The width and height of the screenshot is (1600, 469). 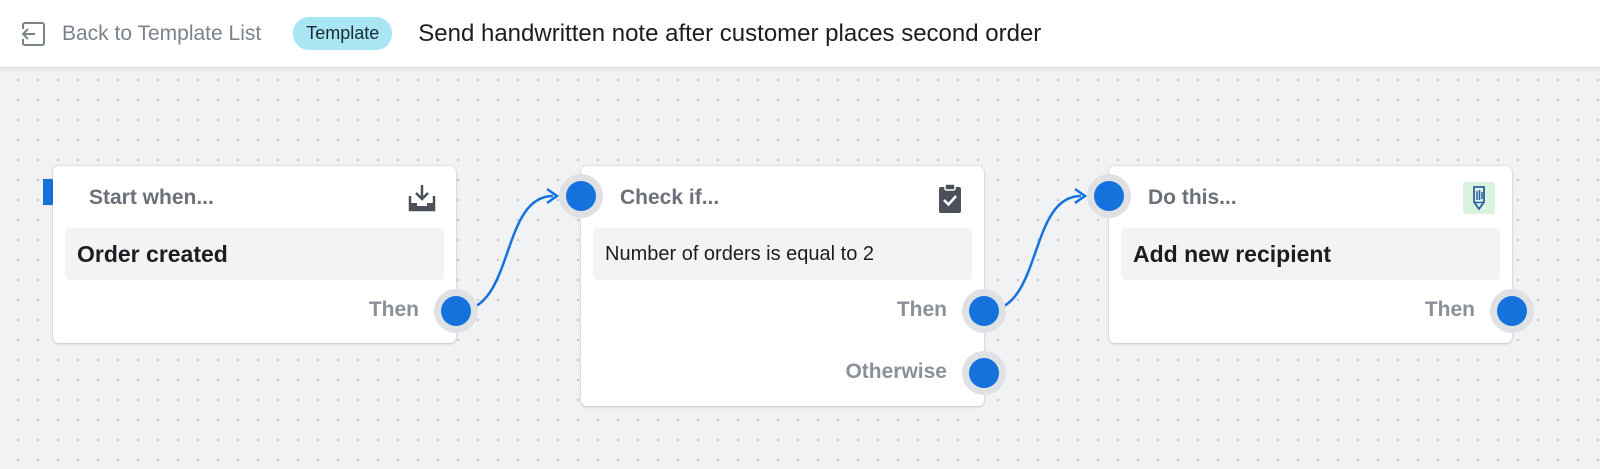 What do you see at coordinates (152, 253) in the screenshot?
I see `trigger-label: Order created` at bounding box center [152, 253].